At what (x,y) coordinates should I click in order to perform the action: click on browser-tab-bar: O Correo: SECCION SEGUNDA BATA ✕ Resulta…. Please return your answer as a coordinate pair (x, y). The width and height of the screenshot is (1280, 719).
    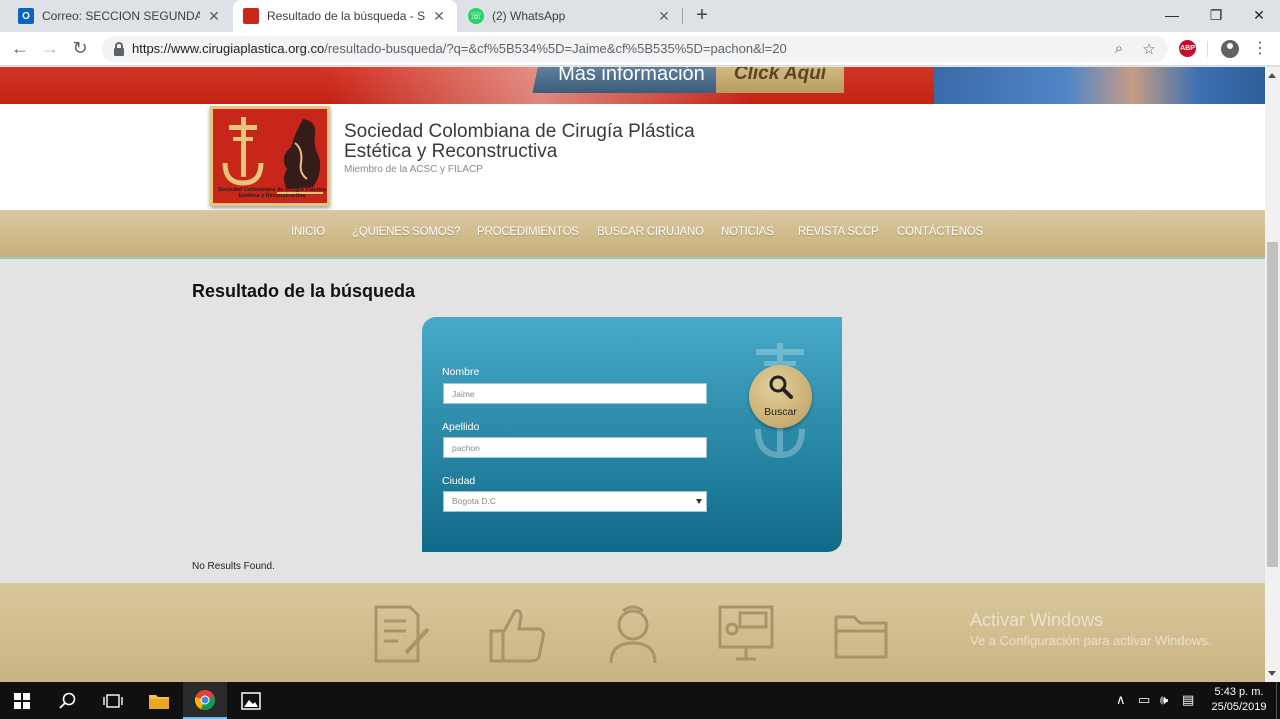
    Looking at the image, I should click on (640, 16).